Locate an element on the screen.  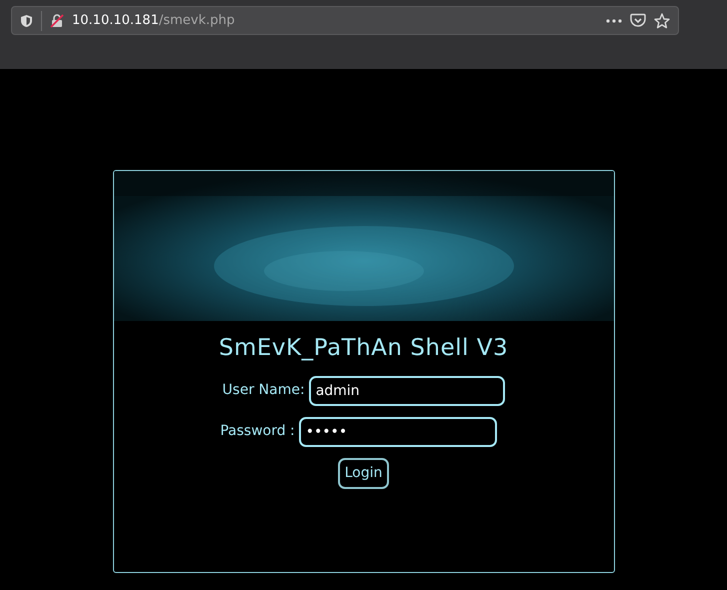
address-bar: 10.10.10.181/smevk.php is located at coordinates (345, 20).